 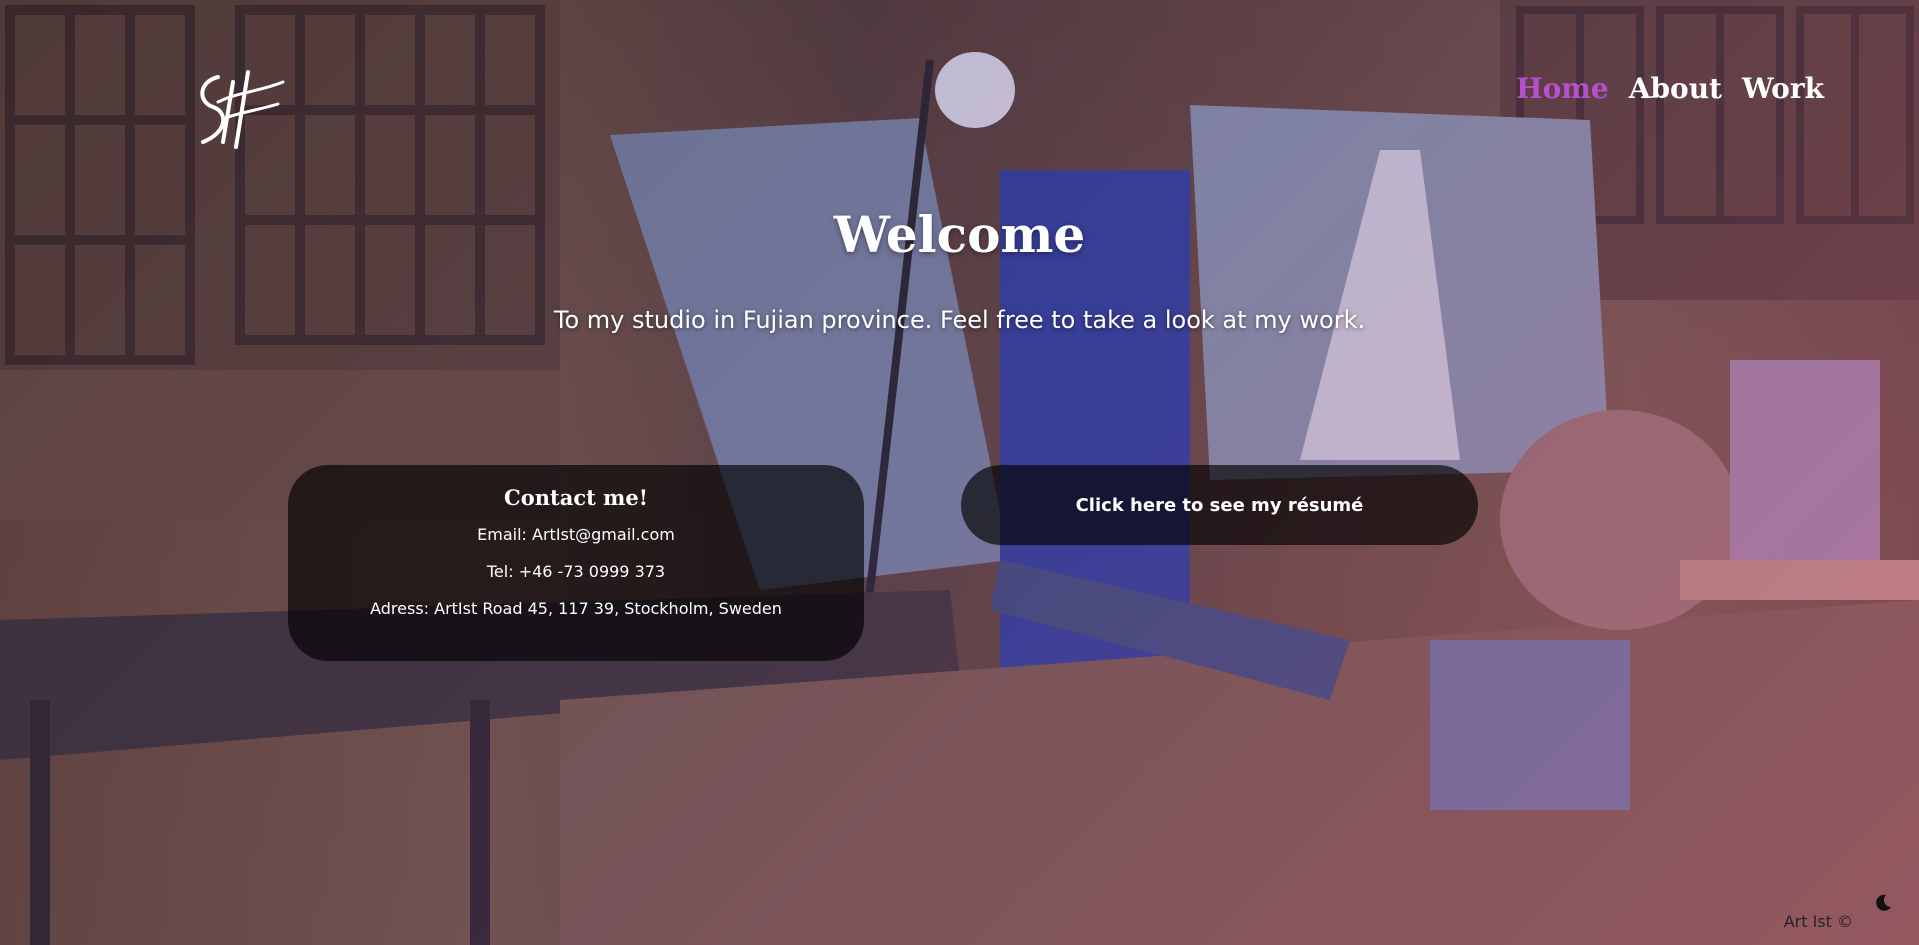 What do you see at coordinates (576, 534) in the screenshot?
I see `contact-email: Email: ArtIst@gmail.com` at bounding box center [576, 534].